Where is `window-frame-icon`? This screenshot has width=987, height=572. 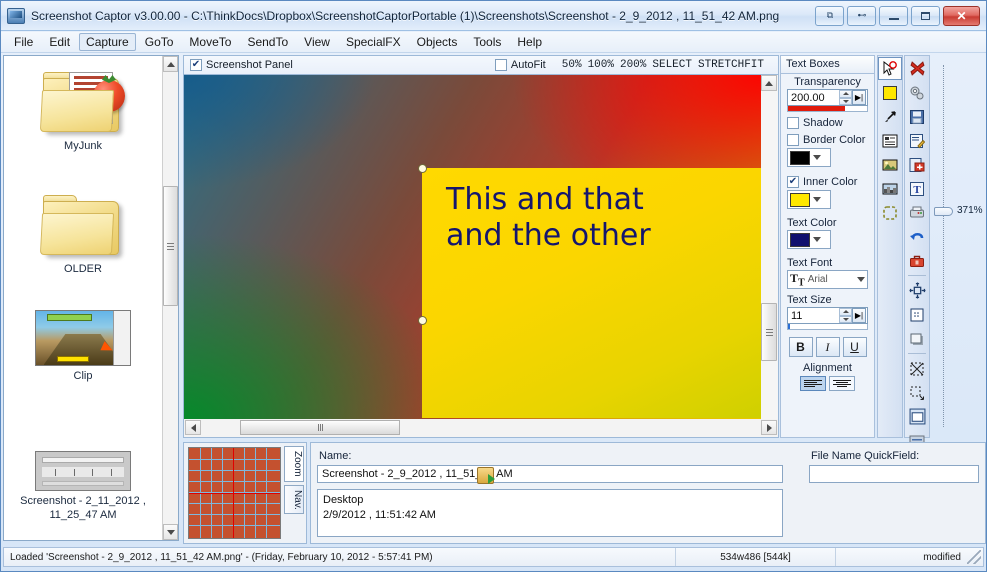
window-frame-icon is located at coordinates (917, 416).